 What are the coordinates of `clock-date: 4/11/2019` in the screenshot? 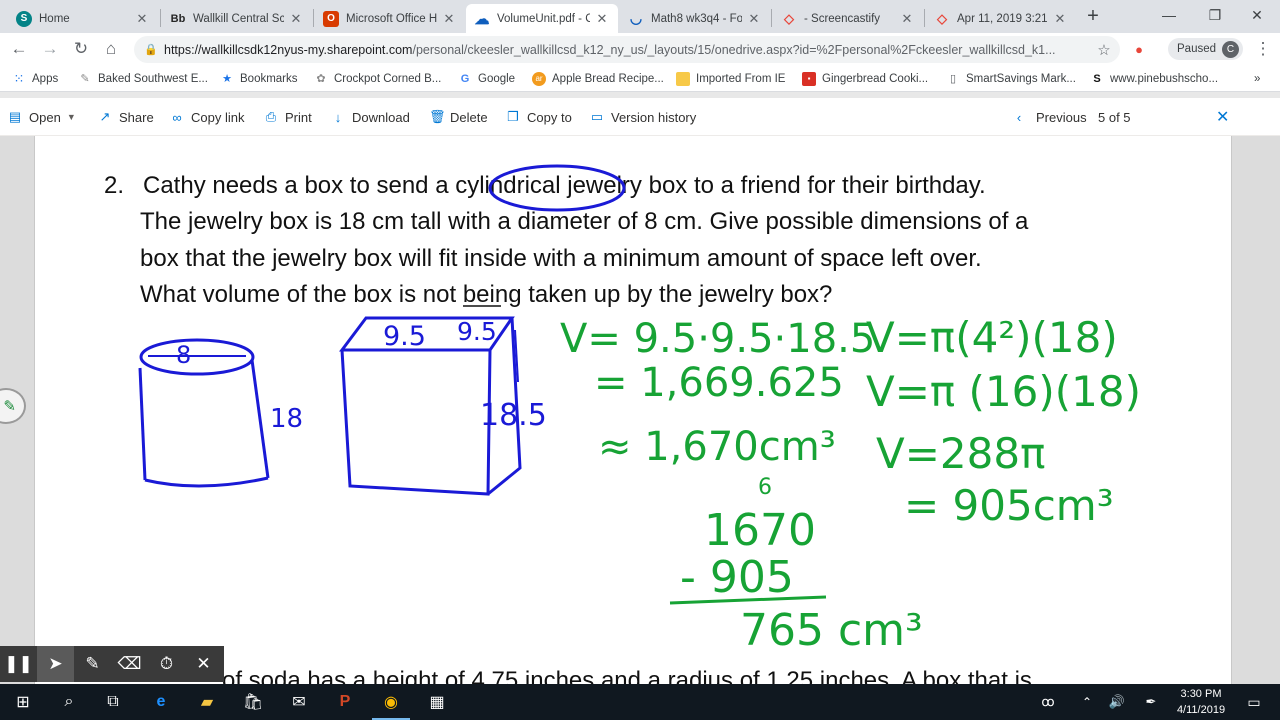 It's located at (1201, 710).